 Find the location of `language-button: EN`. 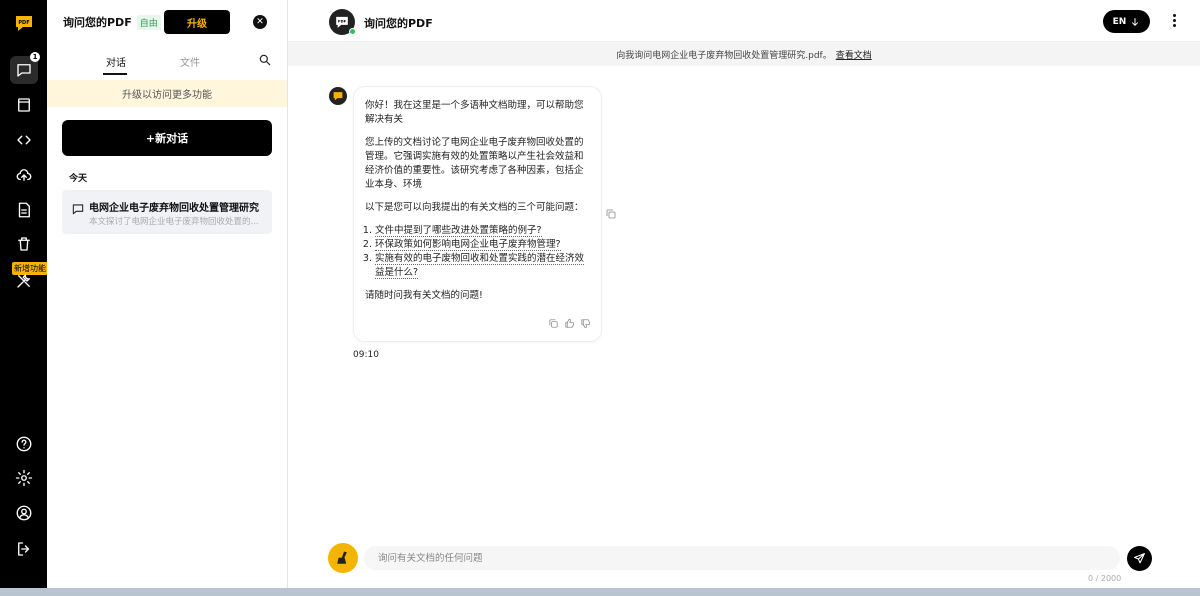

language-button: EN is located at coordinates (1126, 21).